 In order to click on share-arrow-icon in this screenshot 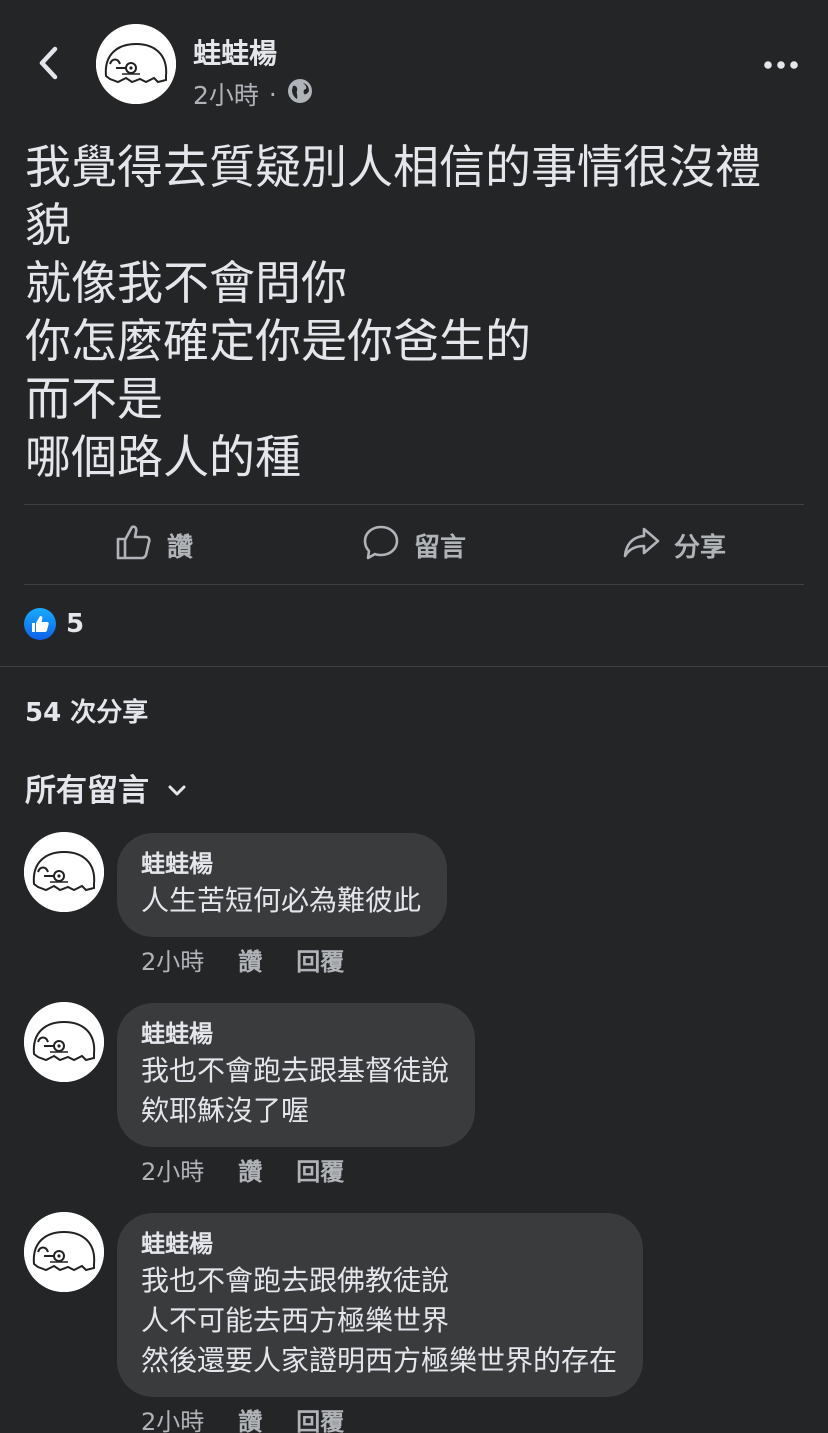, I will do `click(641, 545)`.